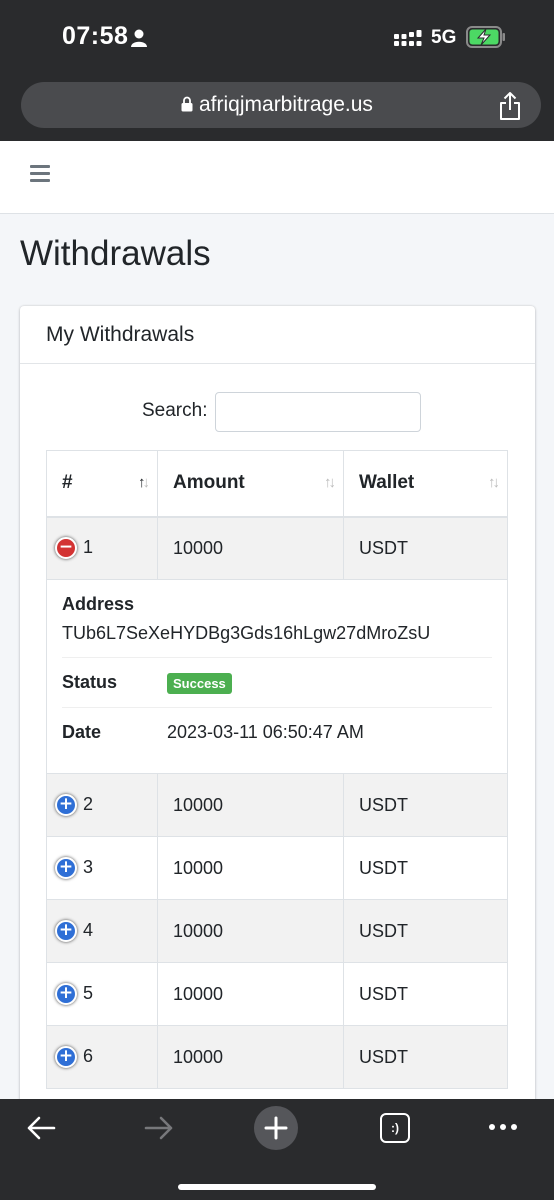 This screenshot has height=1200, width=554. What do you see at coordinates (277, 38) in the screenshot?
I see `status-bar: 07:58 5G` at bounding box center [277, 38].